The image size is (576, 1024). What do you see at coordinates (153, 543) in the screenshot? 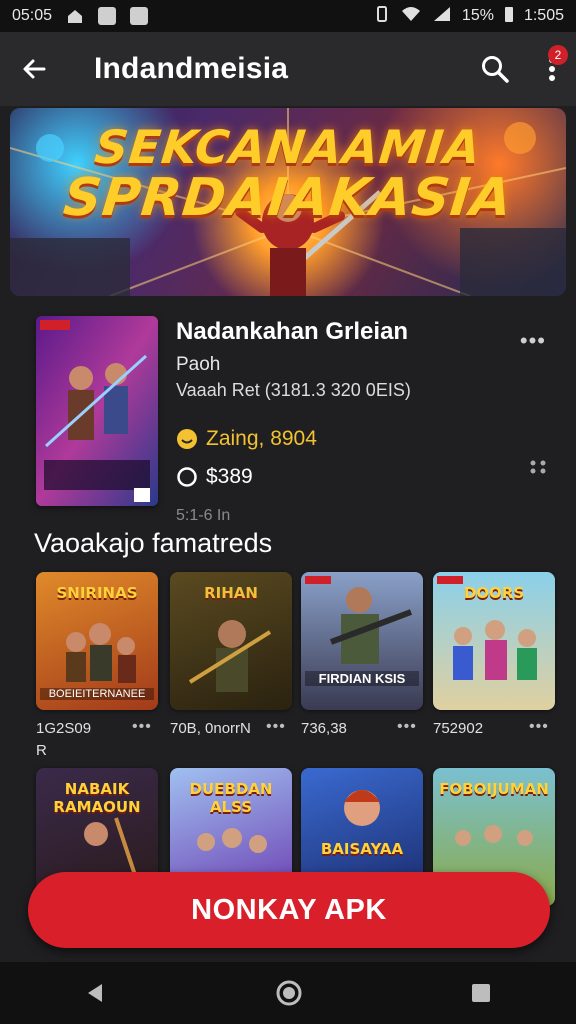
I see `section-title: Vaoakajo famatreds` at bounding box center [153, 543].